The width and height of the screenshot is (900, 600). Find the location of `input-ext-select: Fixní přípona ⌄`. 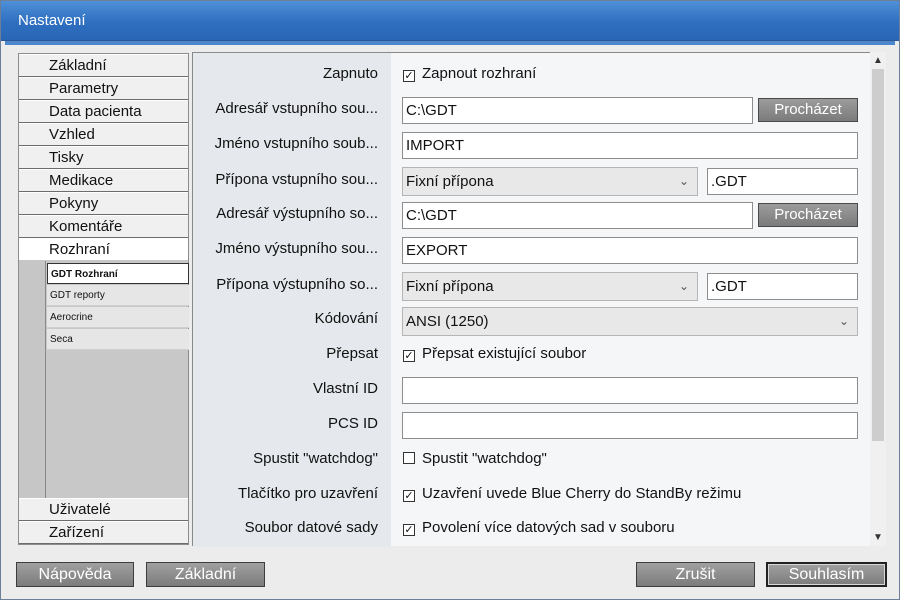

input-ext-select: Fixní přípona ⌄ is located at coordinates (550, 181).